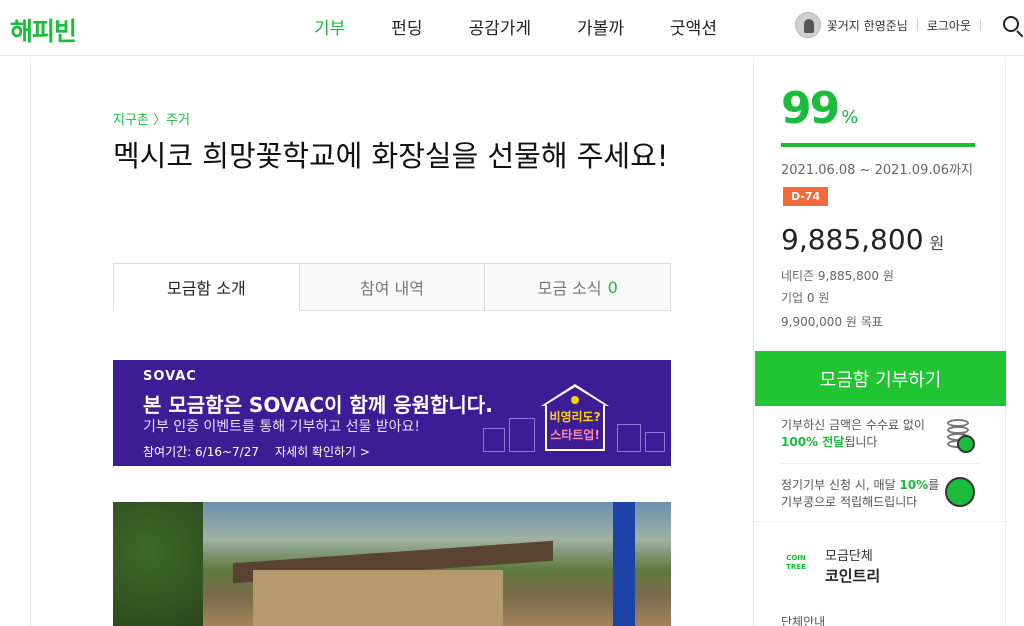 This screenshot has width=1024, height=626. I want to click on lightbulb-icon, so click(575, 400).